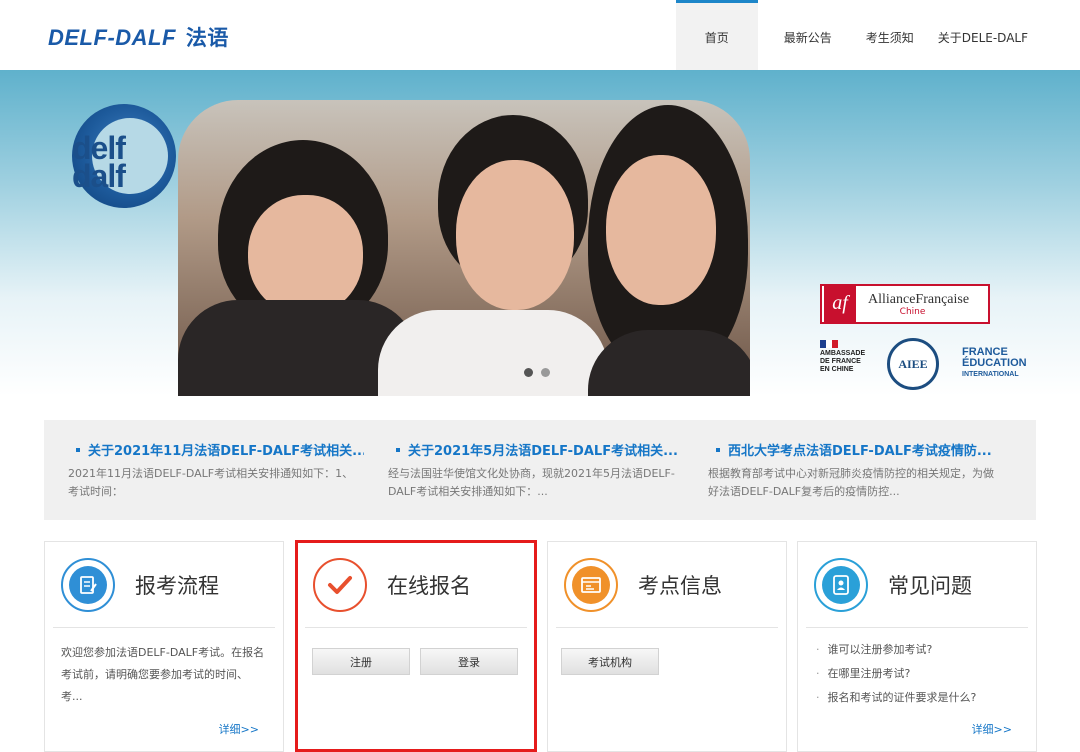 The image size is (1080, 752). I want to click on nav-about: 关于DELE-DALF, so click(983, 35).